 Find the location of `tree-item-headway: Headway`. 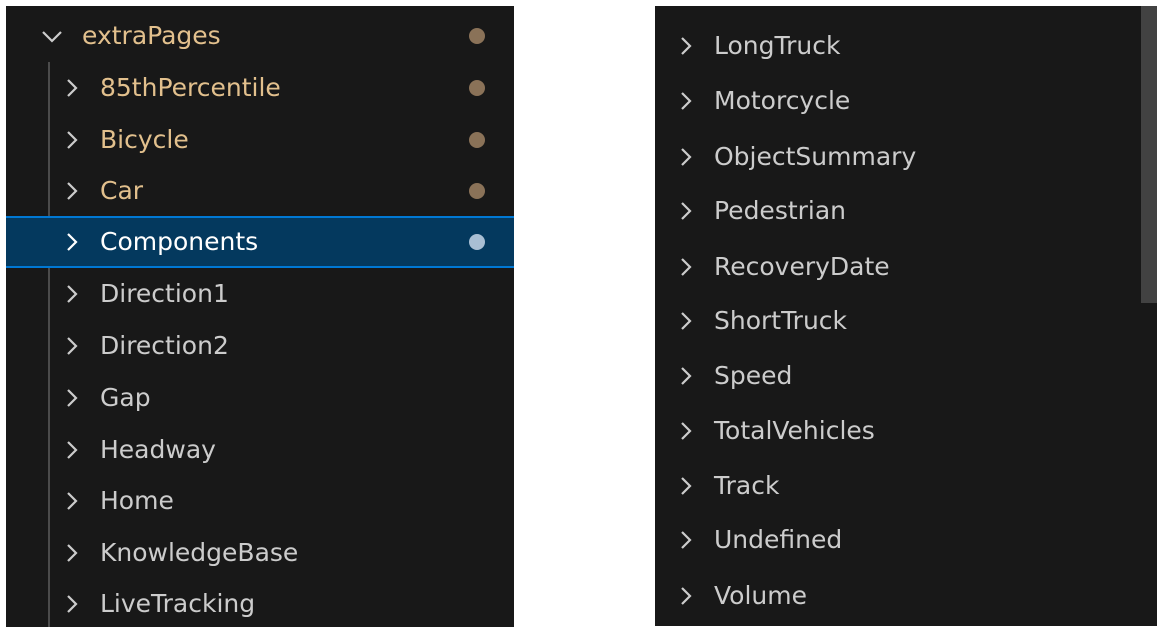

tree-item-headway: Headway is located at coordinates (260, 450).